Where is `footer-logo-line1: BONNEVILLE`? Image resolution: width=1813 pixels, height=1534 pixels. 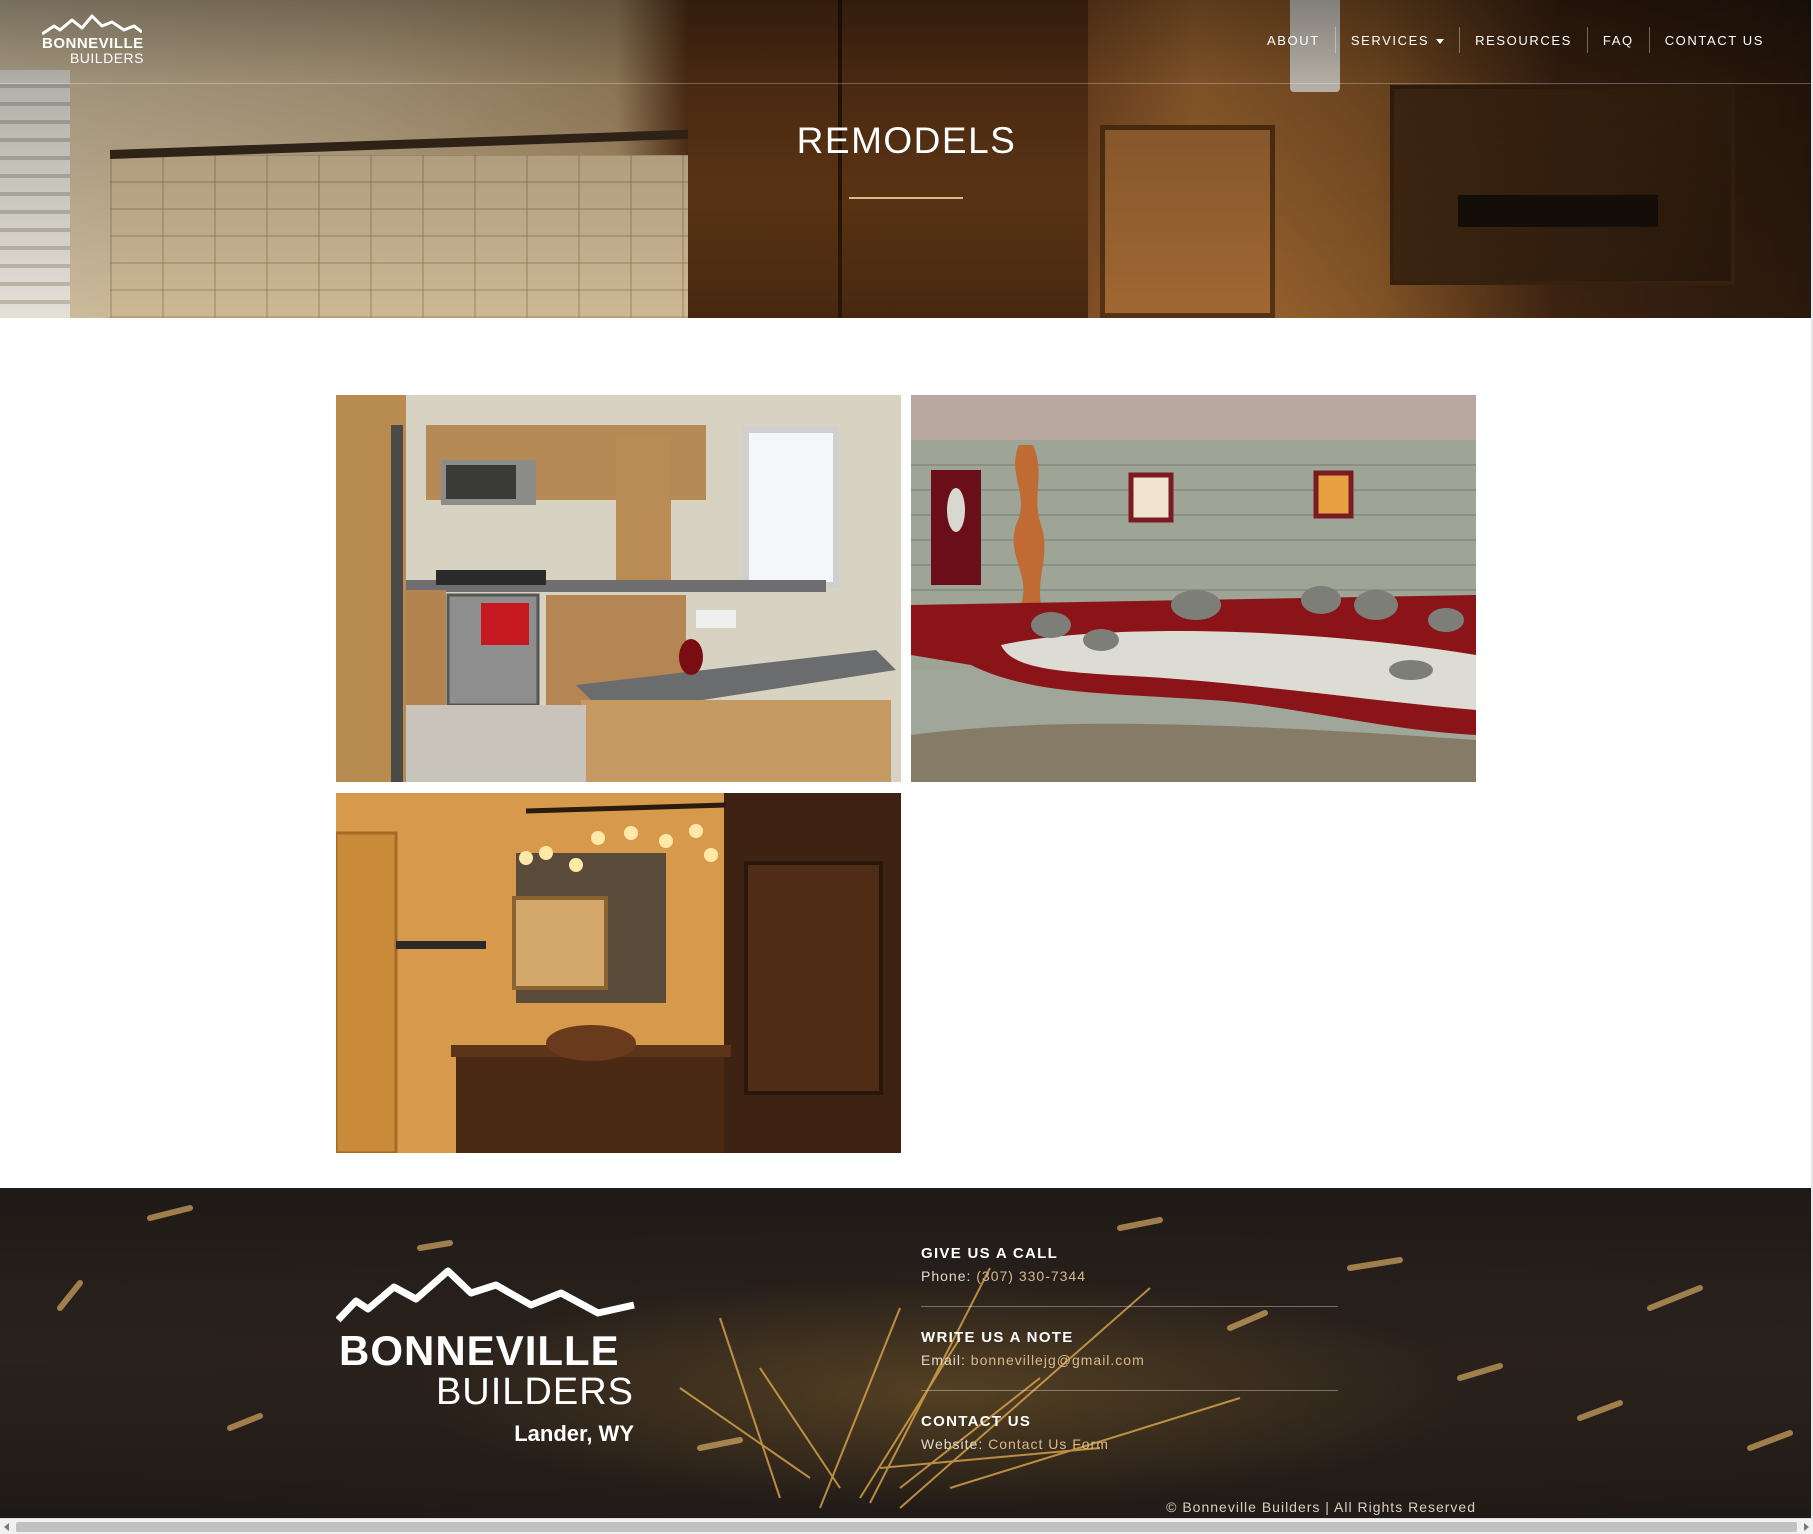 footer-logo-line1: BONNEVILLE is located at coordinates (479, 1350).